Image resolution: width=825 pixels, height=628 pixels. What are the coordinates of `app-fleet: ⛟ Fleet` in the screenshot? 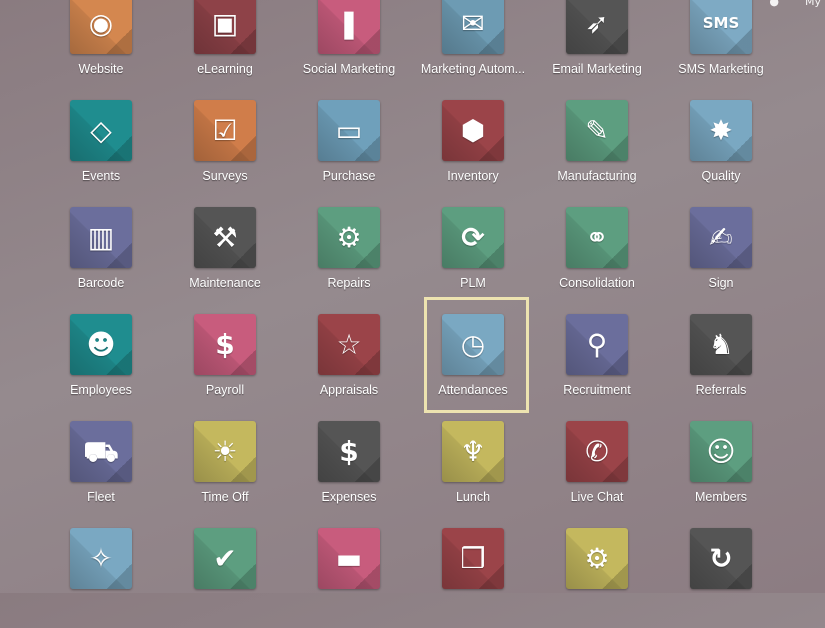 It's located at (101, 471).